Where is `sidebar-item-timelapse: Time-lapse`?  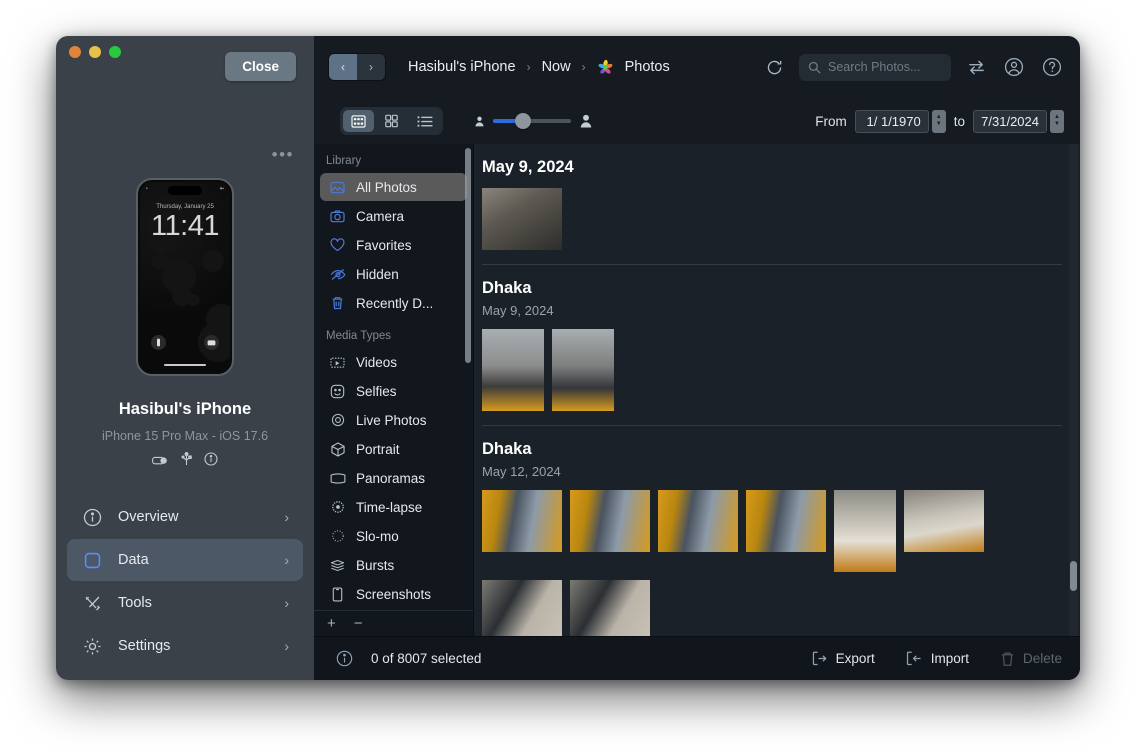 sidebar-item-timelapse: Time-lapse is located at coordinates (393, 507).